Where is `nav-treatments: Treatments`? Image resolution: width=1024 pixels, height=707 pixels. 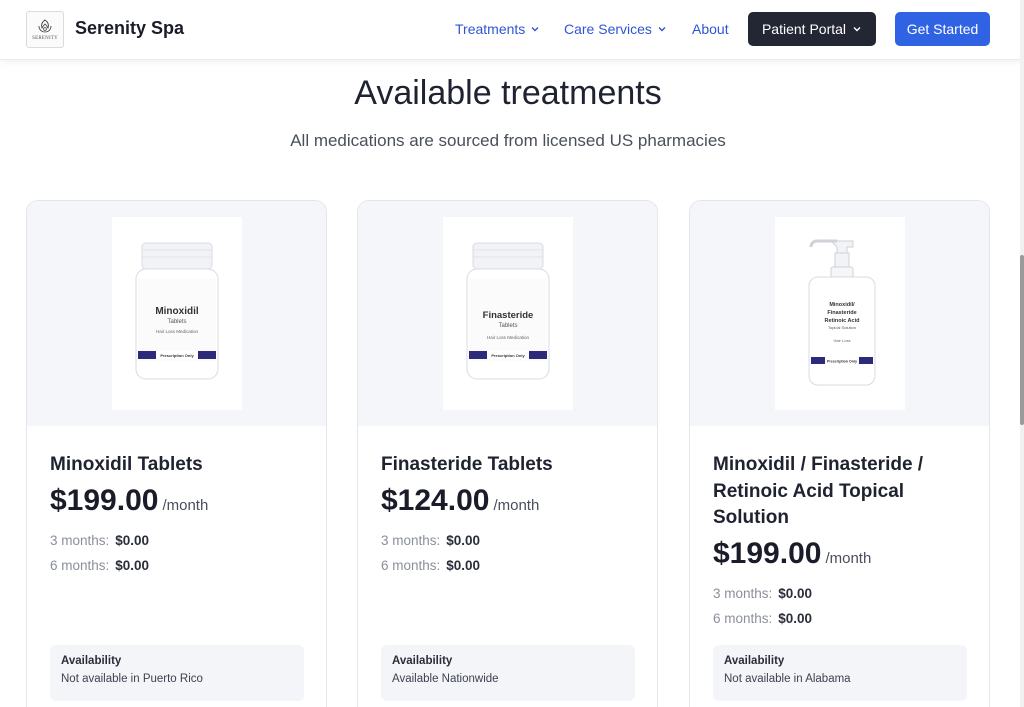
nav-treatments: Treatments is located at coordinates (497, 29).